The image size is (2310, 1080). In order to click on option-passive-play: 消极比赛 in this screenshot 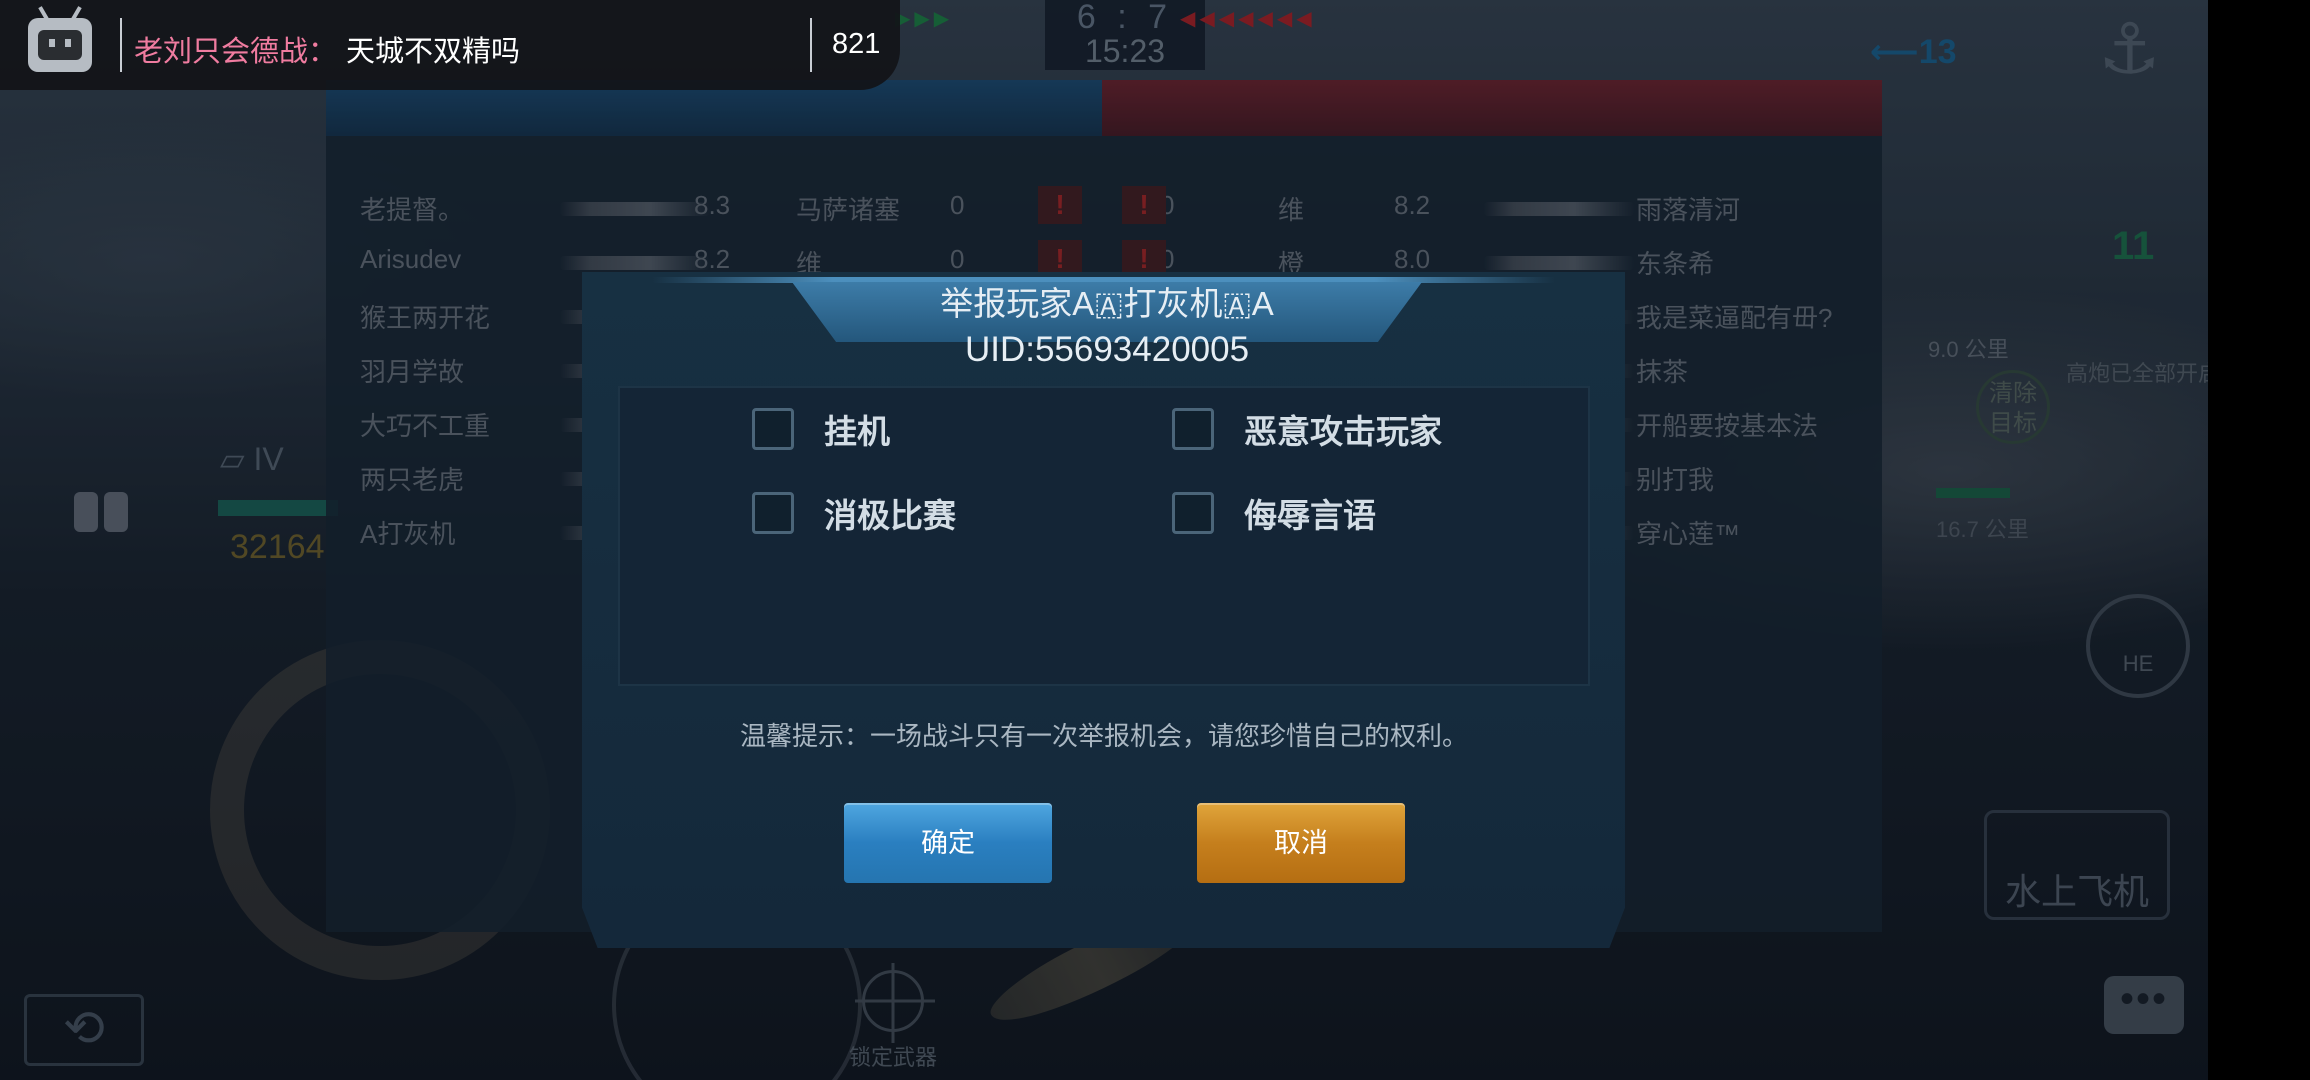, I will do `click(854, 513)`.